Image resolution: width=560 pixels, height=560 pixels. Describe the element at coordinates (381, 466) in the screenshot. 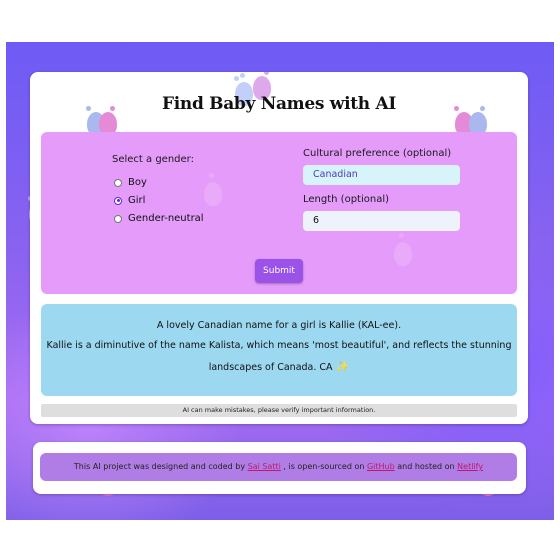

I see `github-link: GitHub` at that location.